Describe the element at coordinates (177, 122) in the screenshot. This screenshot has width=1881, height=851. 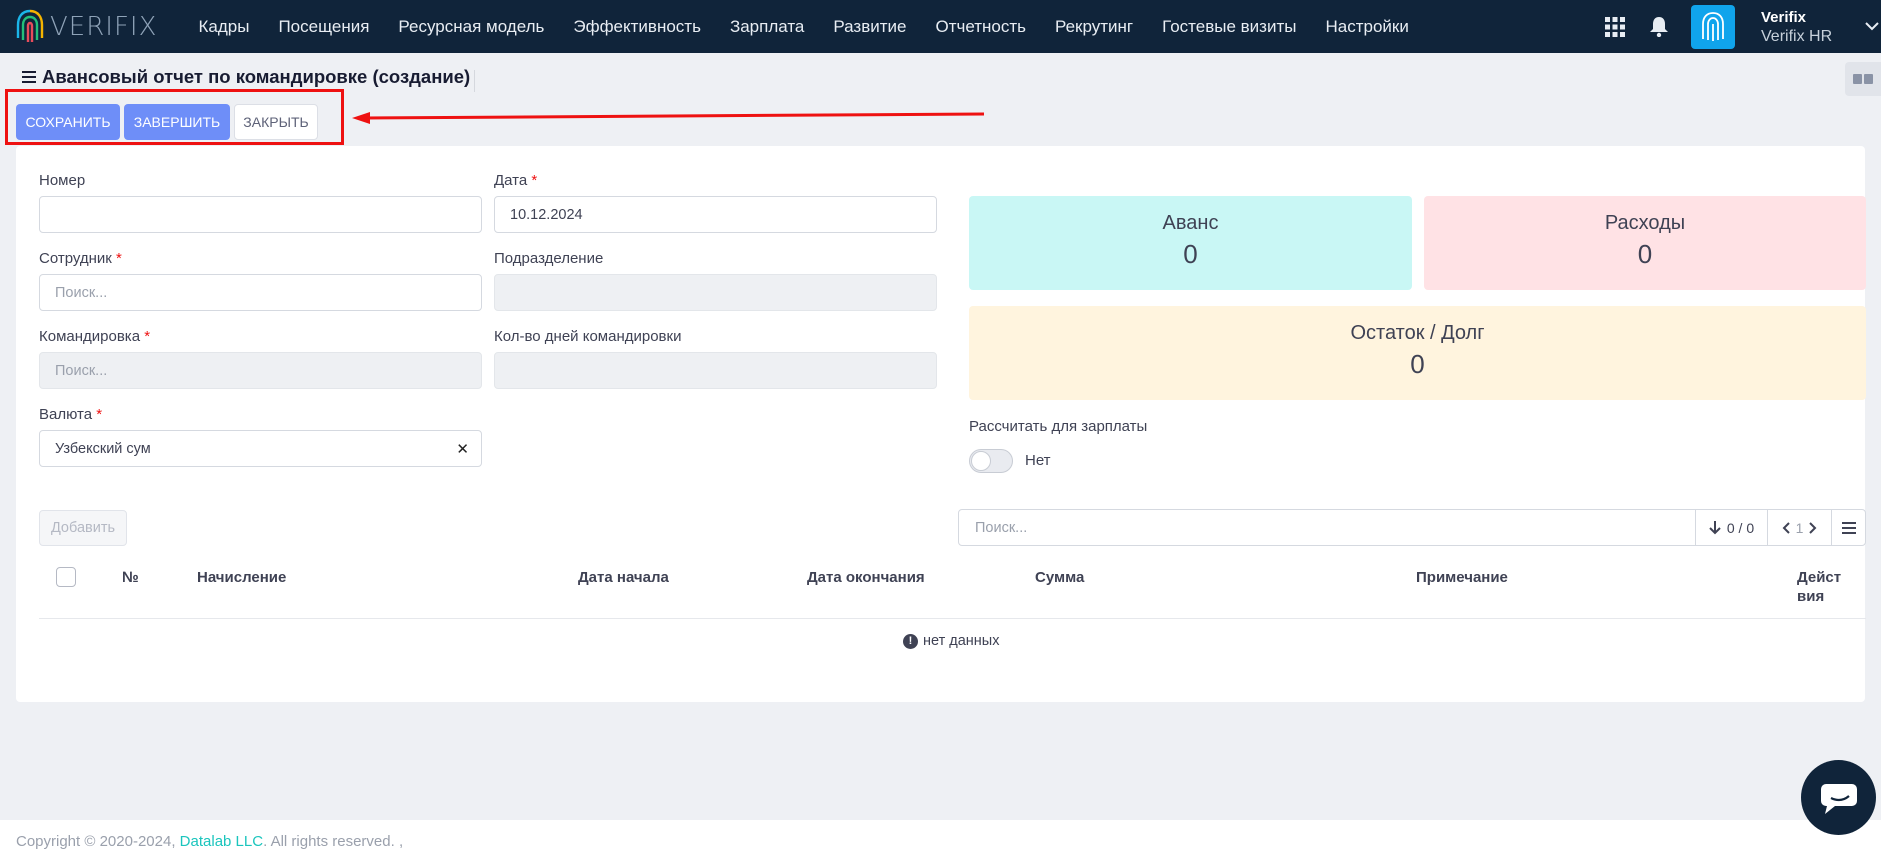
I see `finish-button: Завершить` at that location.